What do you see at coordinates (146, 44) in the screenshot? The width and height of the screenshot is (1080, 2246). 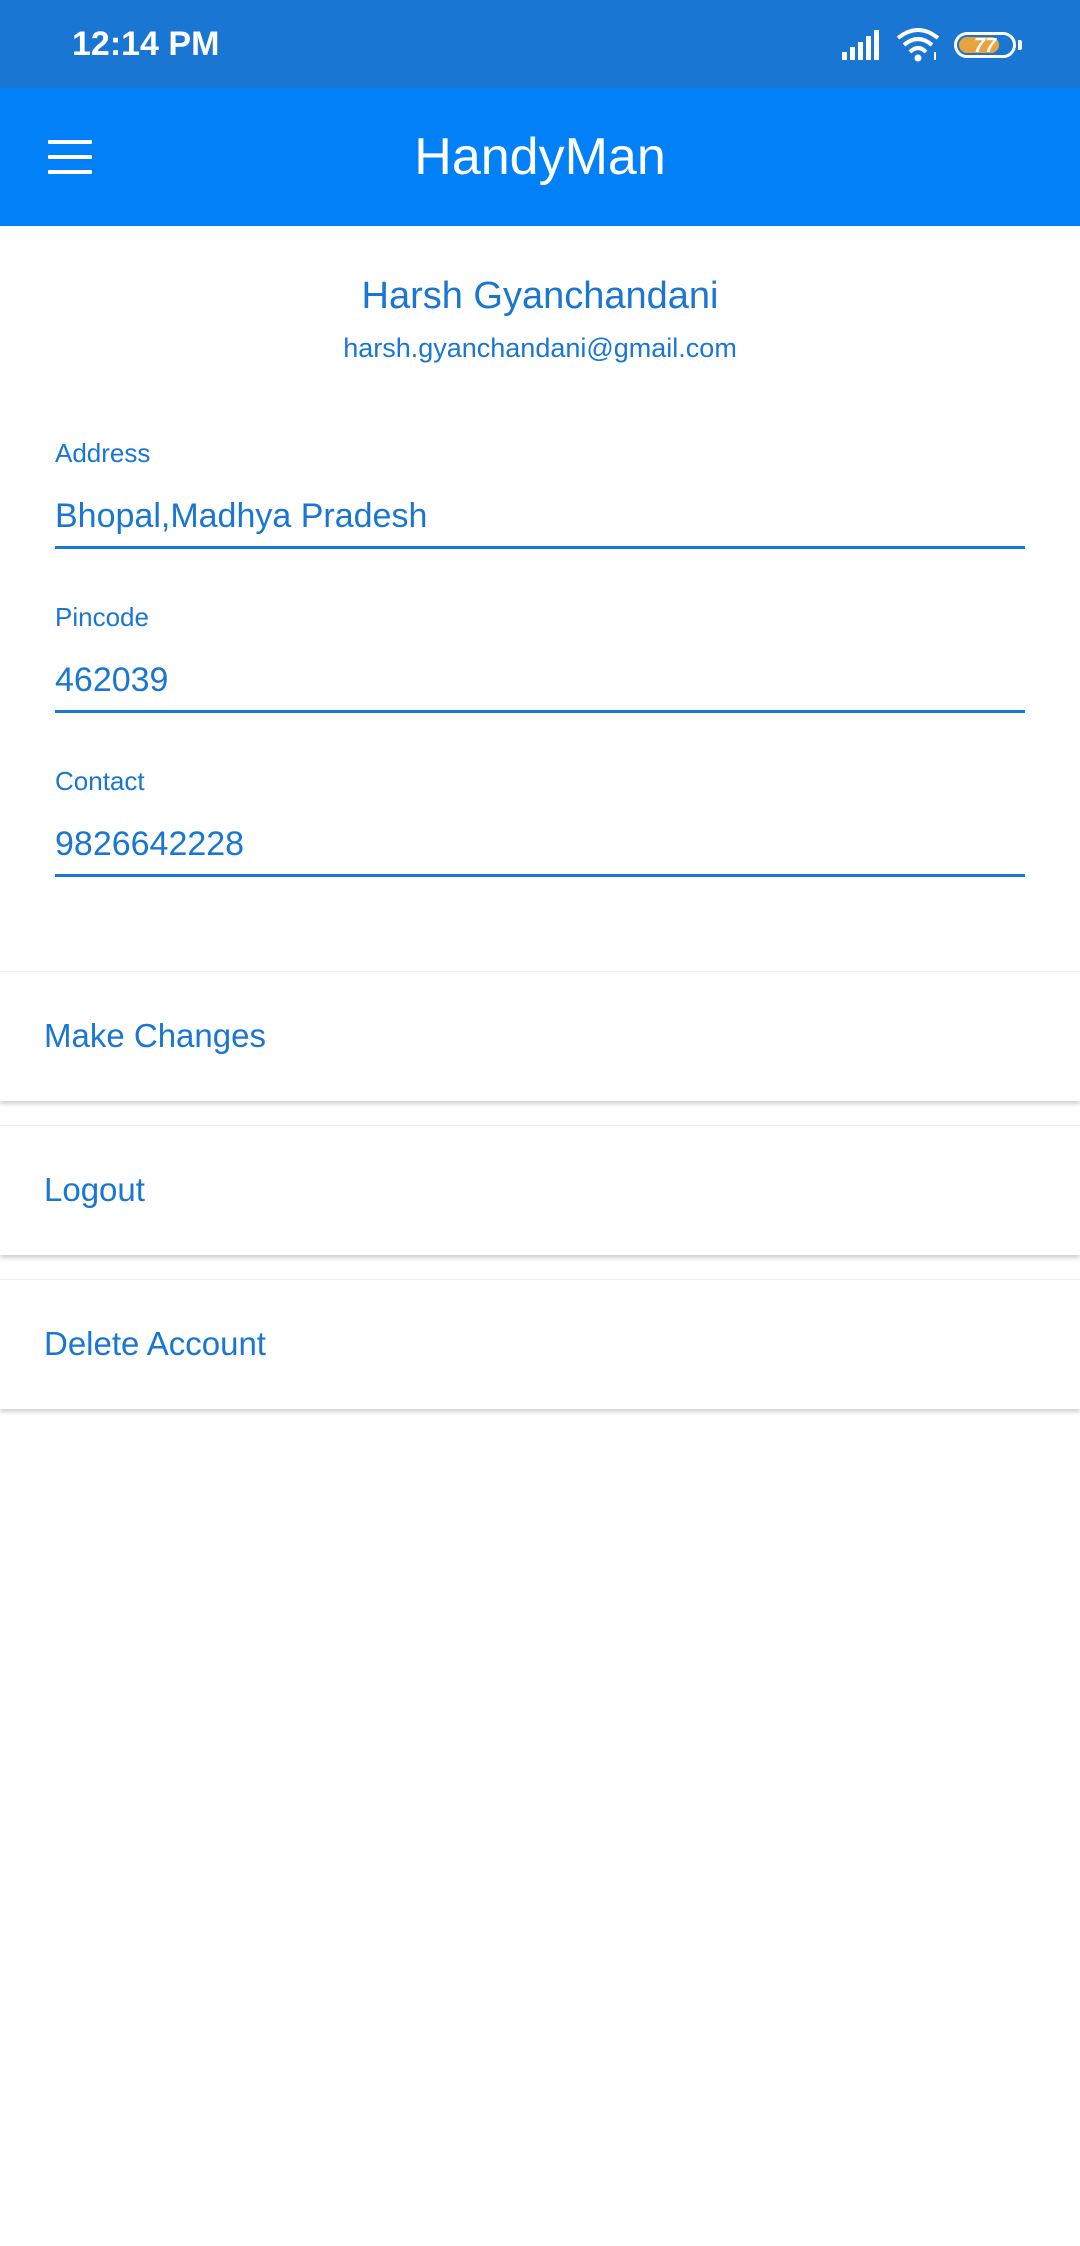 I see `status-time: 12:14 PM` at bounding box center [146, 44].